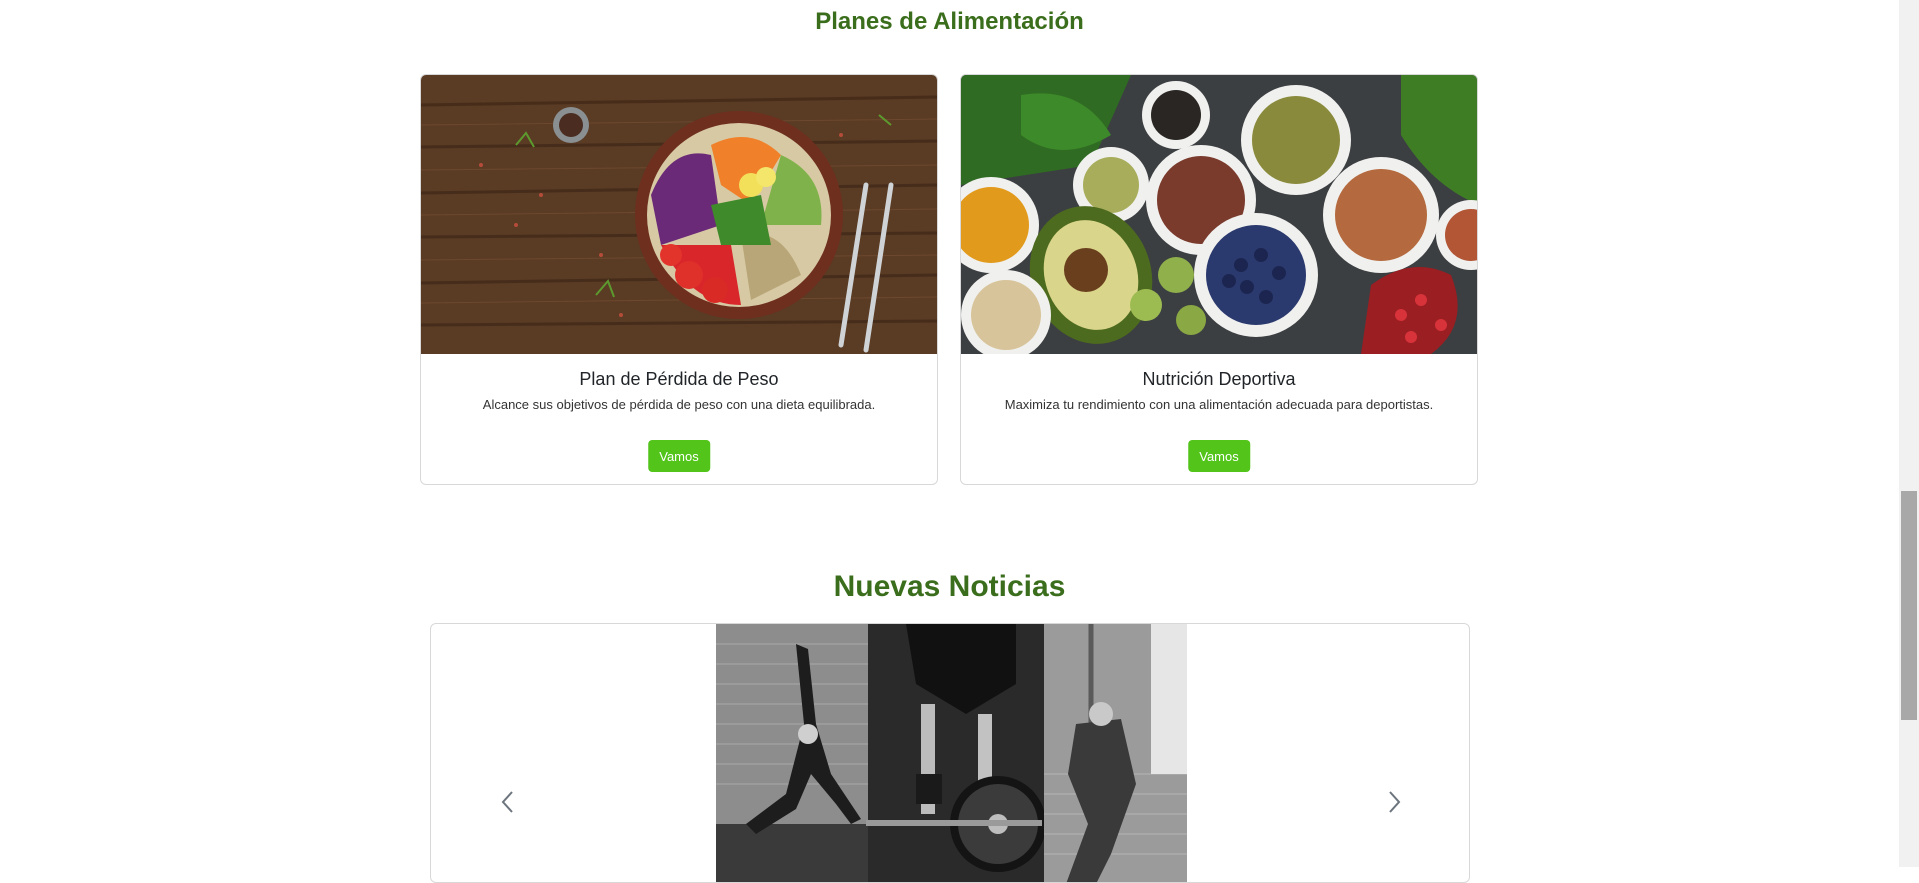 This screenshot has width=1919, height=883. I want to click on plan-image-salad-bowl, so click(679, 214).